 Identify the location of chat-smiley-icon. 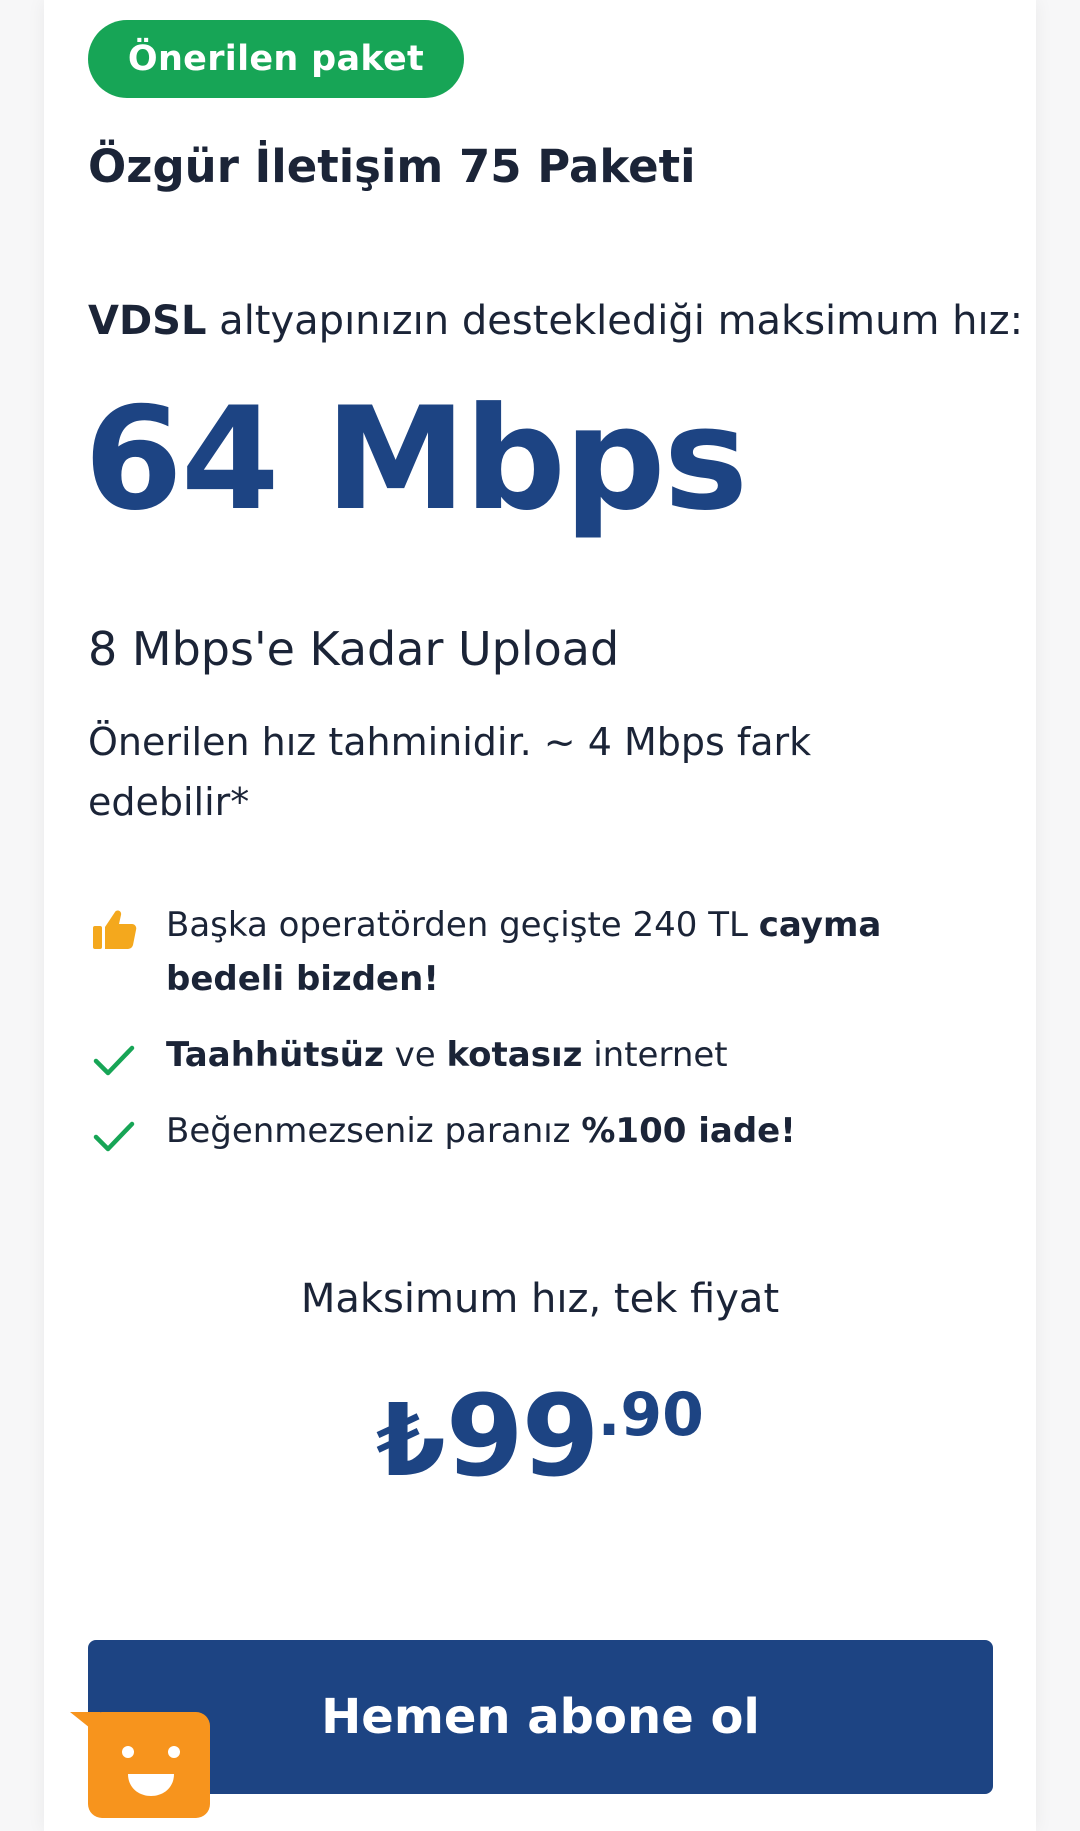
(141, 1764).